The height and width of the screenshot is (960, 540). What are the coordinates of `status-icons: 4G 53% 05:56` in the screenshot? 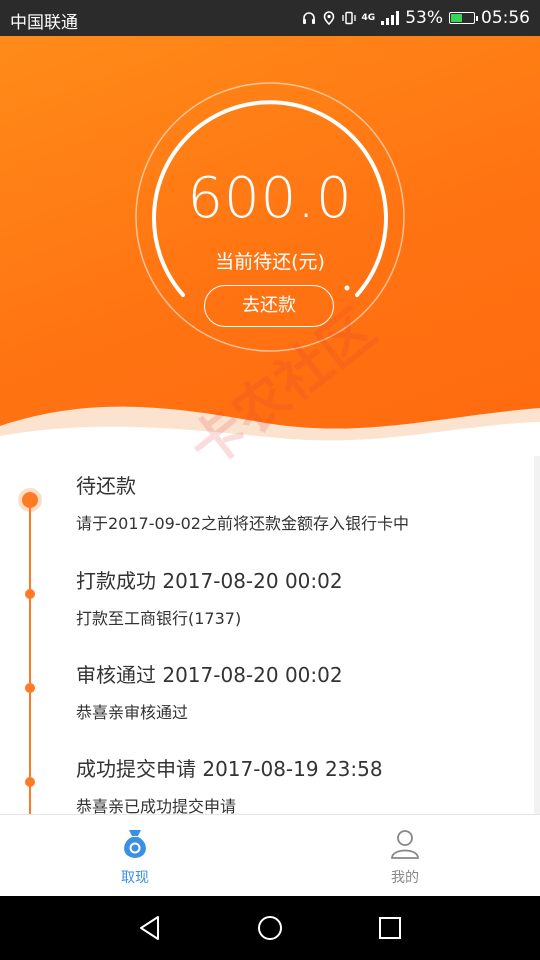 It's located at (416, 18).